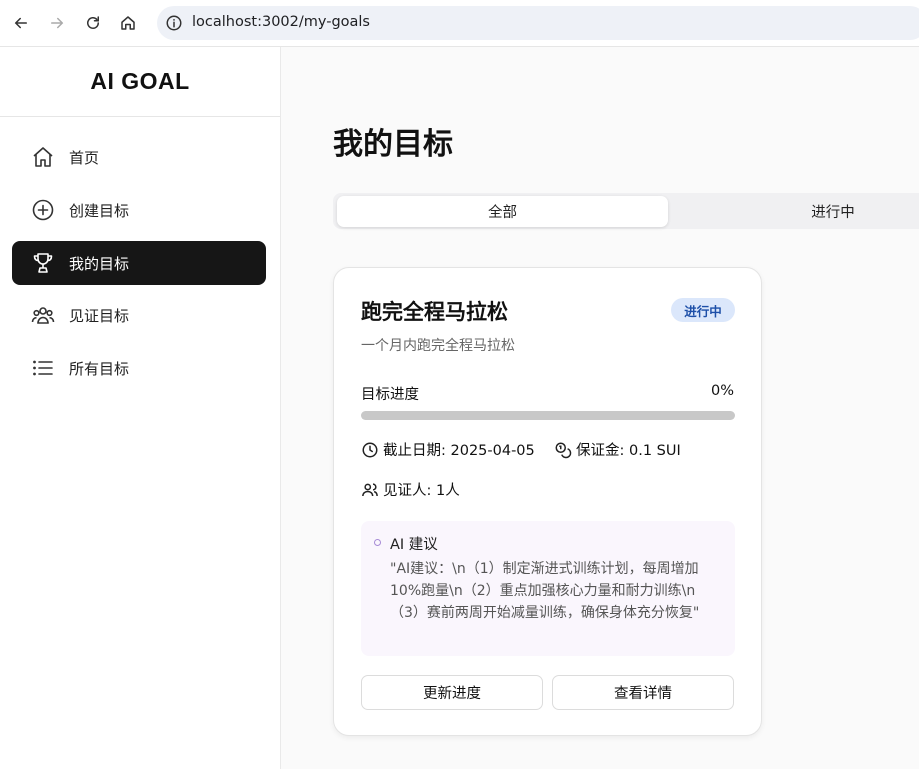 This screenshot has width=919, height=769. What do you see at coordinates (390, 395) in the screenshot?
I see `progress-label: 目标进度` at bounding box center [390, 395].